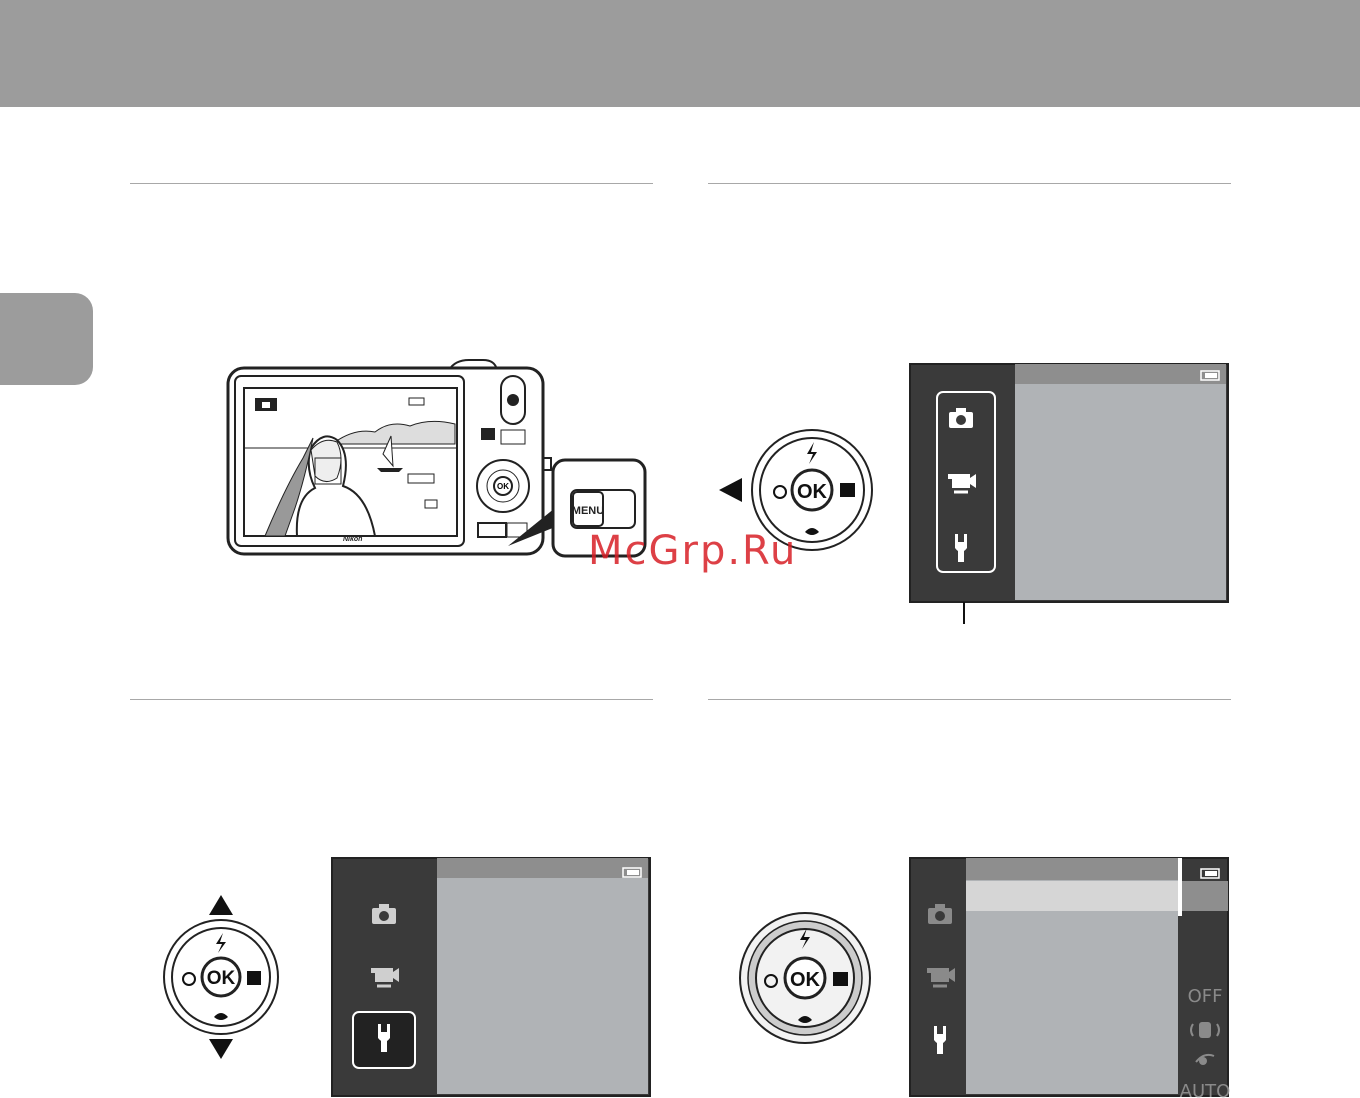 The height and width of the screenshot is (1098, 1360). I want to click on left-arrow-icon, so click(730, 490).